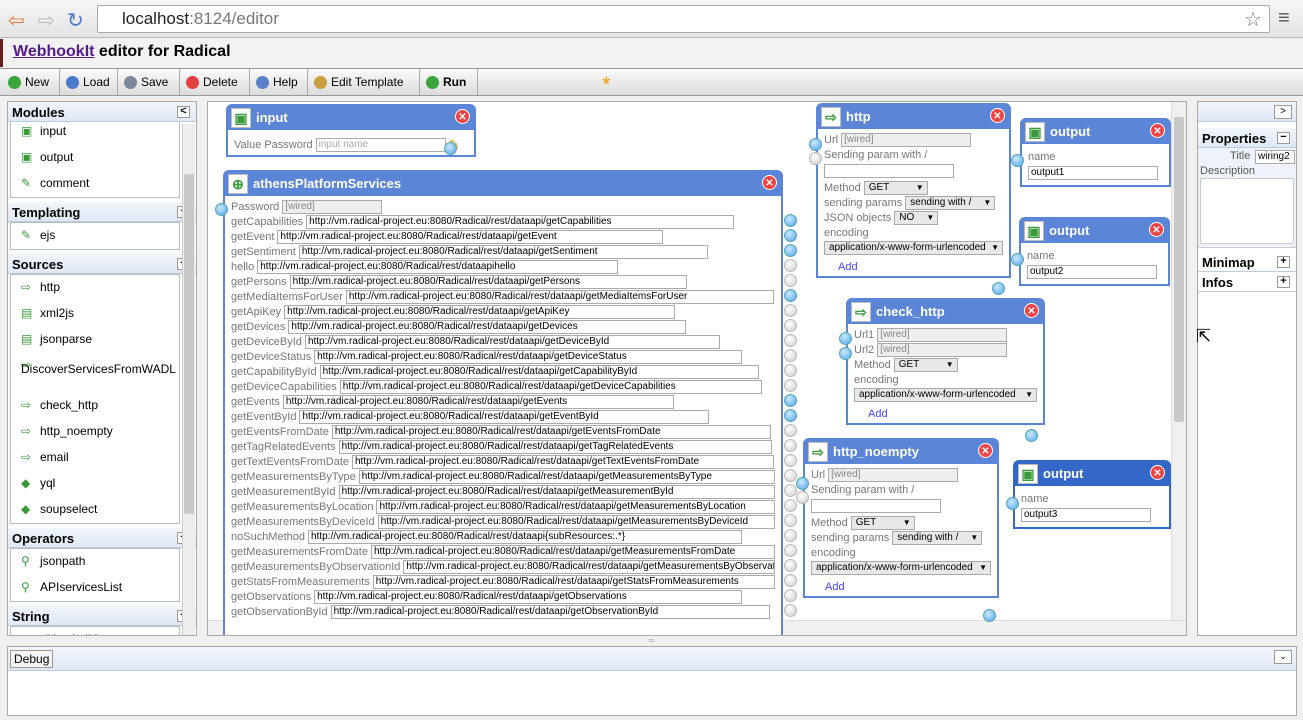 The height and width of the screenshot is (720, 1303). Describe the element at coordinates (1283, 282) in the screenshot. I see `expand-infos-button: +` at that location.